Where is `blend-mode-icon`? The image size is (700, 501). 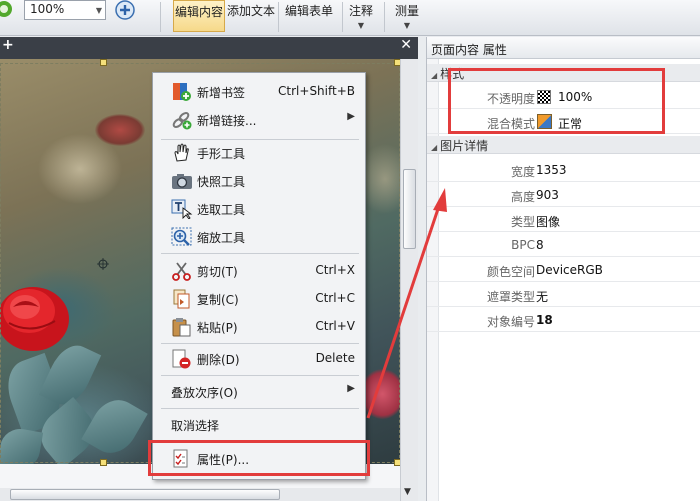 blend-mode-icon is located at coordinates (544, 121).